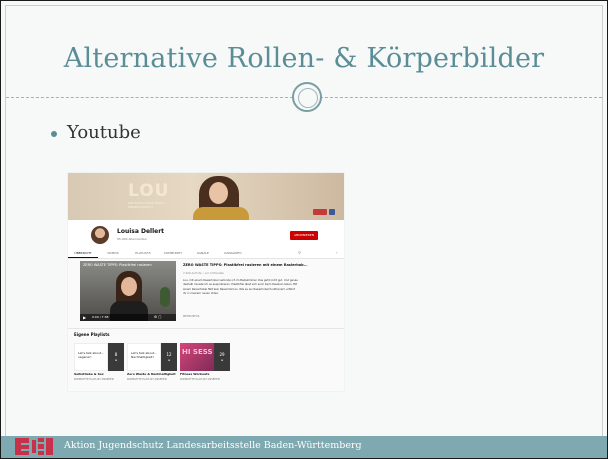  What do you see at coordinates (204, 273) in the screenshot?
I see `video-meta: 7.220 Aufrufe • vor 4 Monaten` at bounding box center [204, 273].